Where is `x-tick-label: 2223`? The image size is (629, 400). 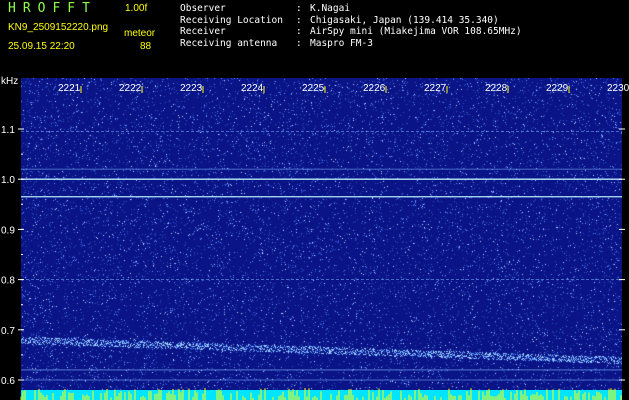
x-tick-label: 2223 is located at coordinates (191, 88).